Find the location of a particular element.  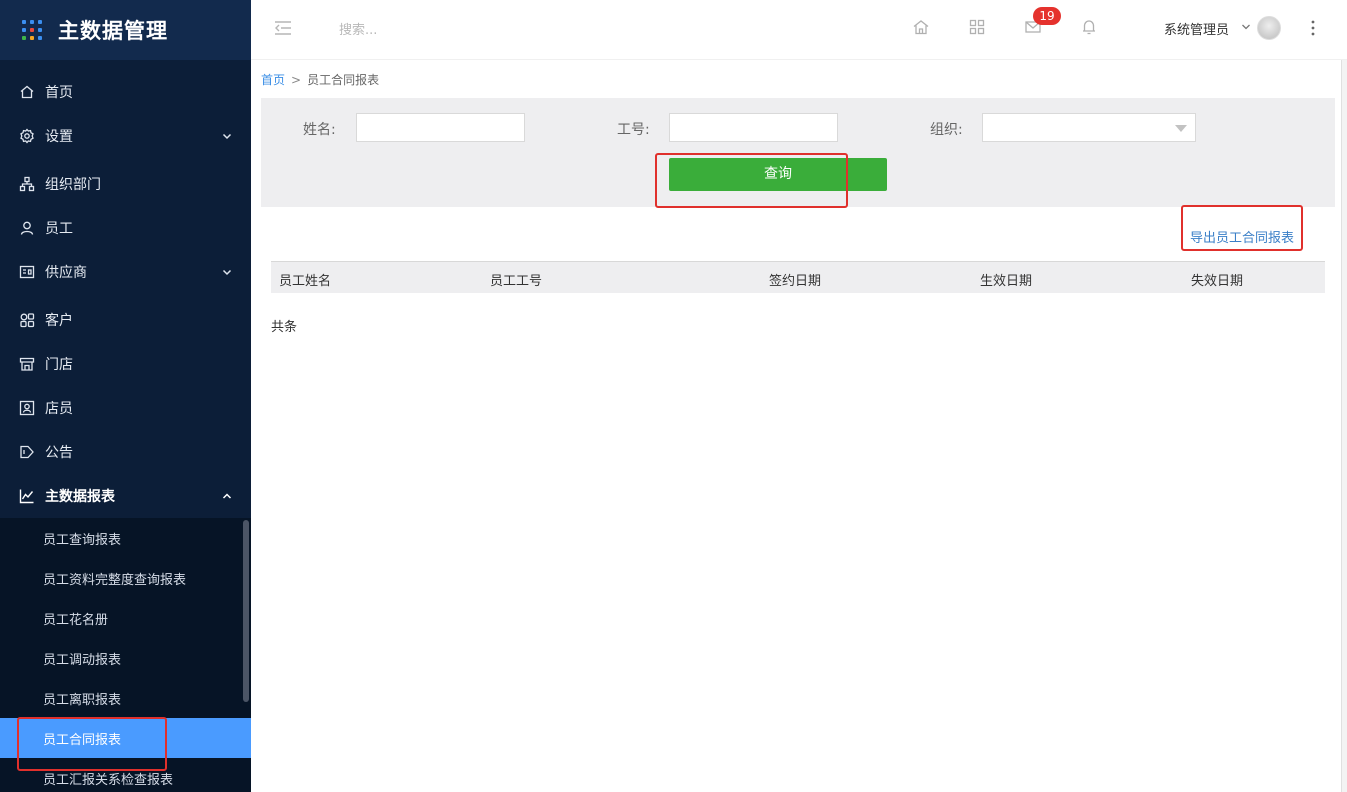

column-header: 签约日期 is located at coordinates (795, 281).